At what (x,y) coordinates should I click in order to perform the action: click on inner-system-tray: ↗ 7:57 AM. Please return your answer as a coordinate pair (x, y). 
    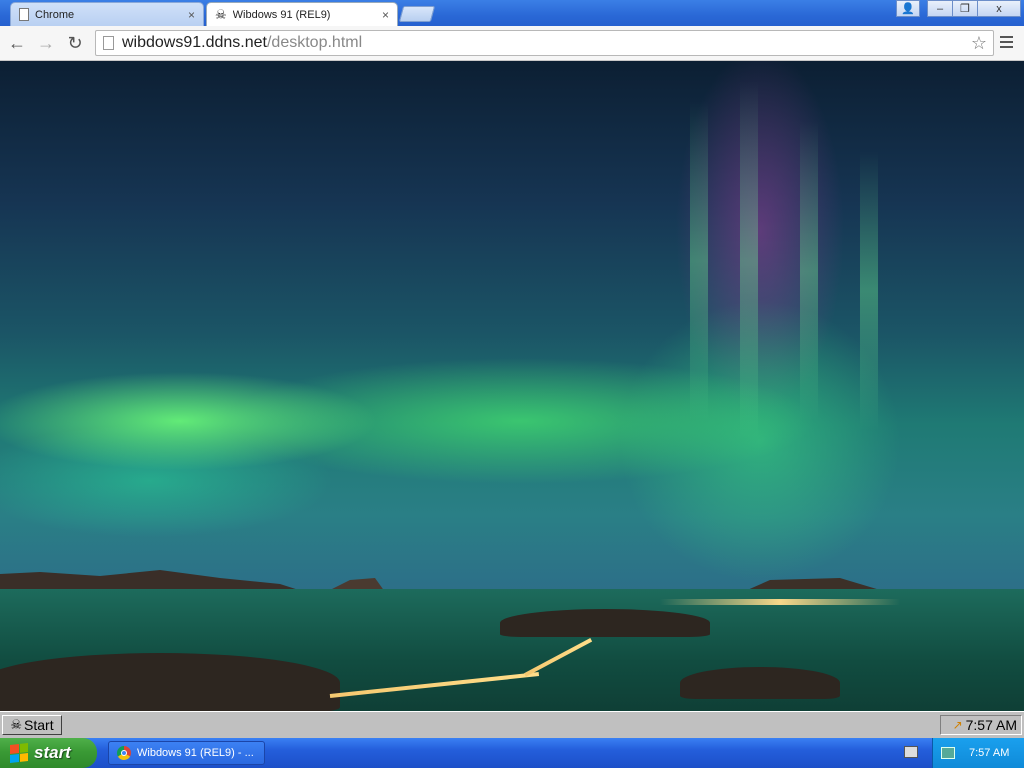
    Looking at the image, I should click on (981, 725).